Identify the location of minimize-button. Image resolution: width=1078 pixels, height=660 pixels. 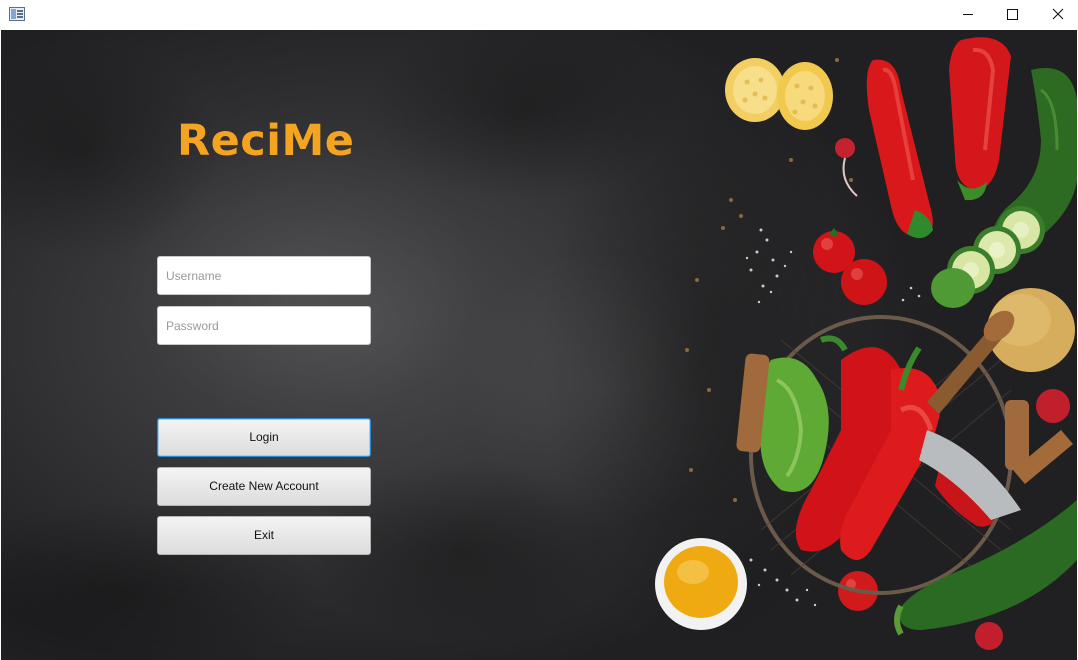
(967, 15).